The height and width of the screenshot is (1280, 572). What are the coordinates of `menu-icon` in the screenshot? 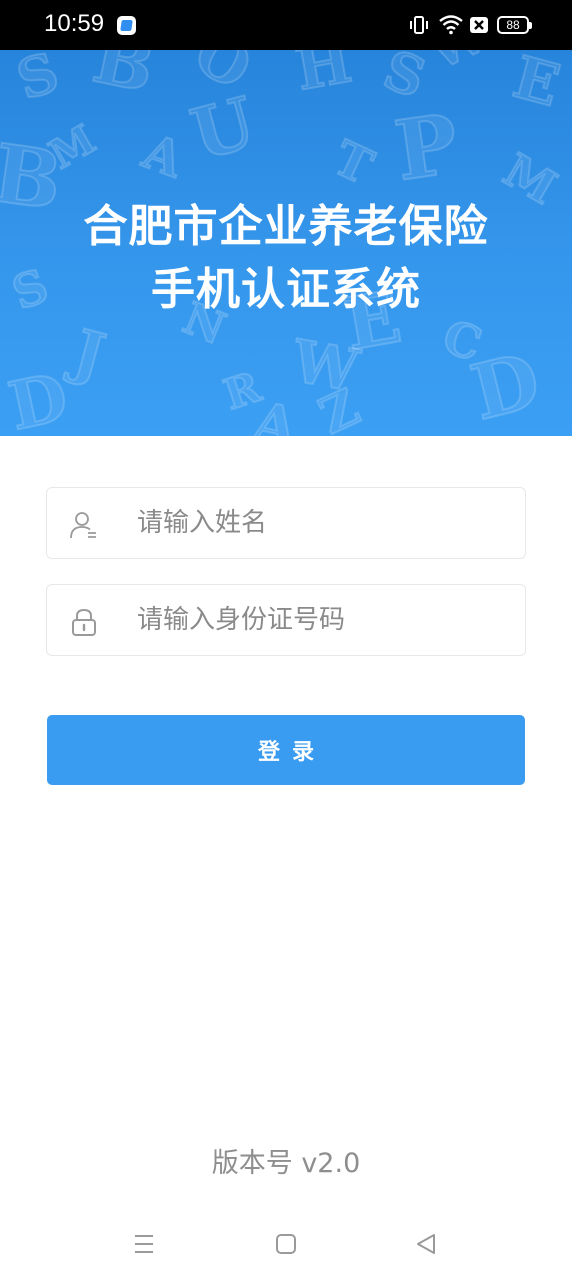 It's located at (144, 1244).